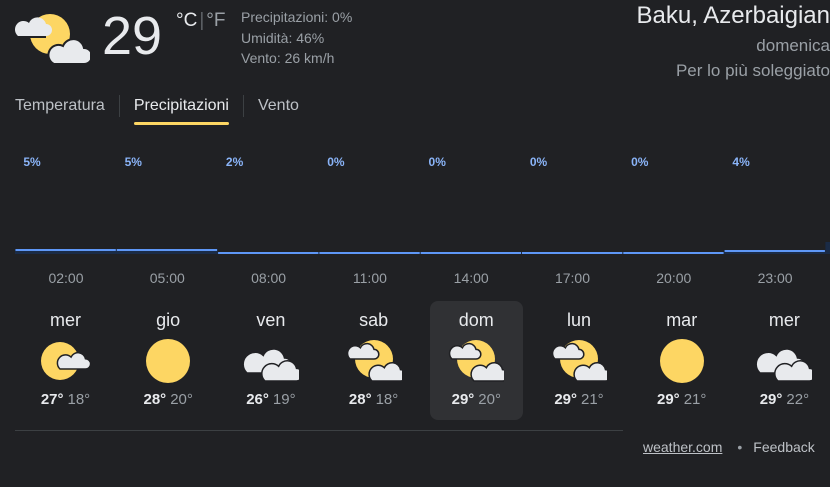  Describe the element at coordinates (271, 320) in the screenshot. I see `day-name: ven` at that location.